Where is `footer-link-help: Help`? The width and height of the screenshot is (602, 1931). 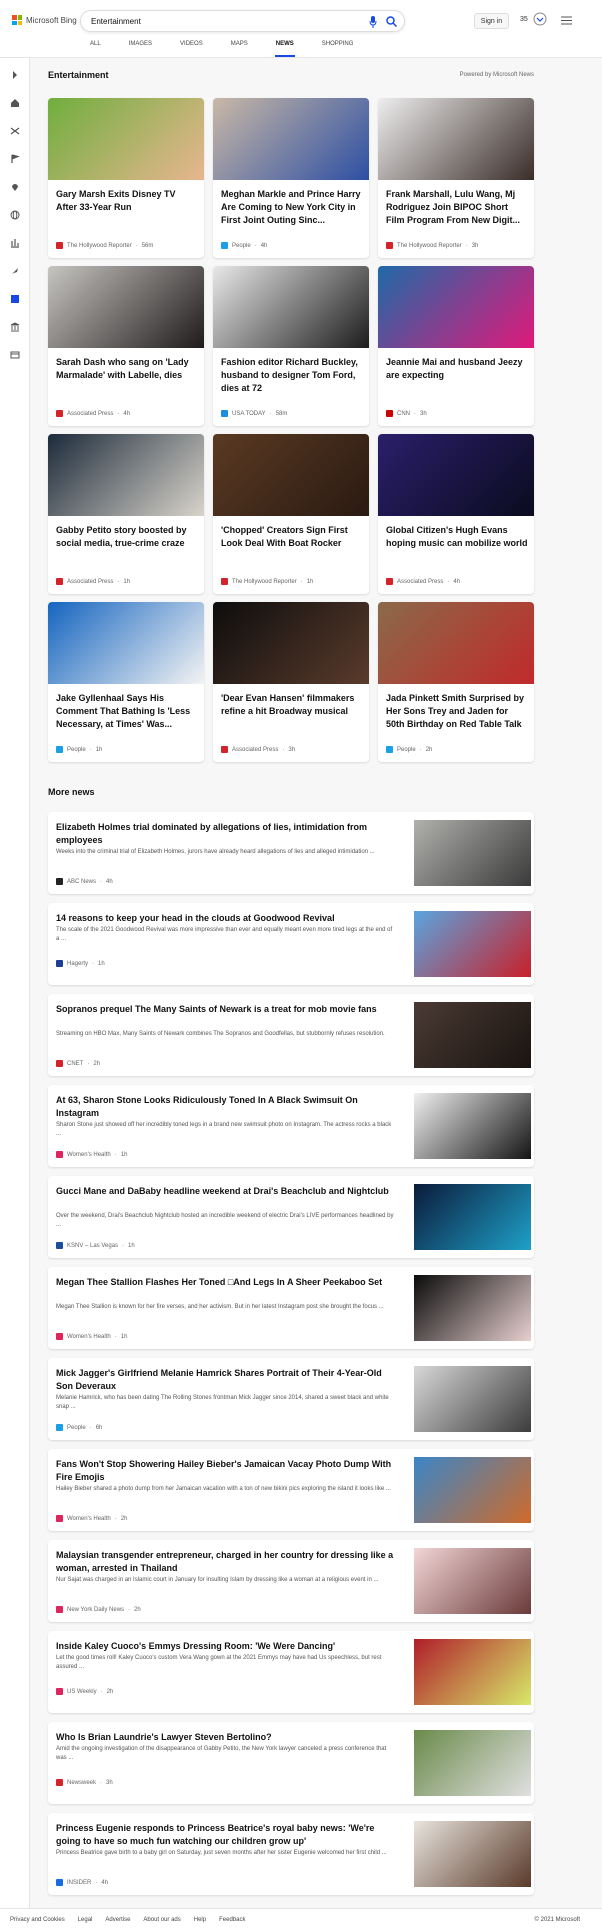
footer-link-help: Help is located at coordinates (200, 1920).